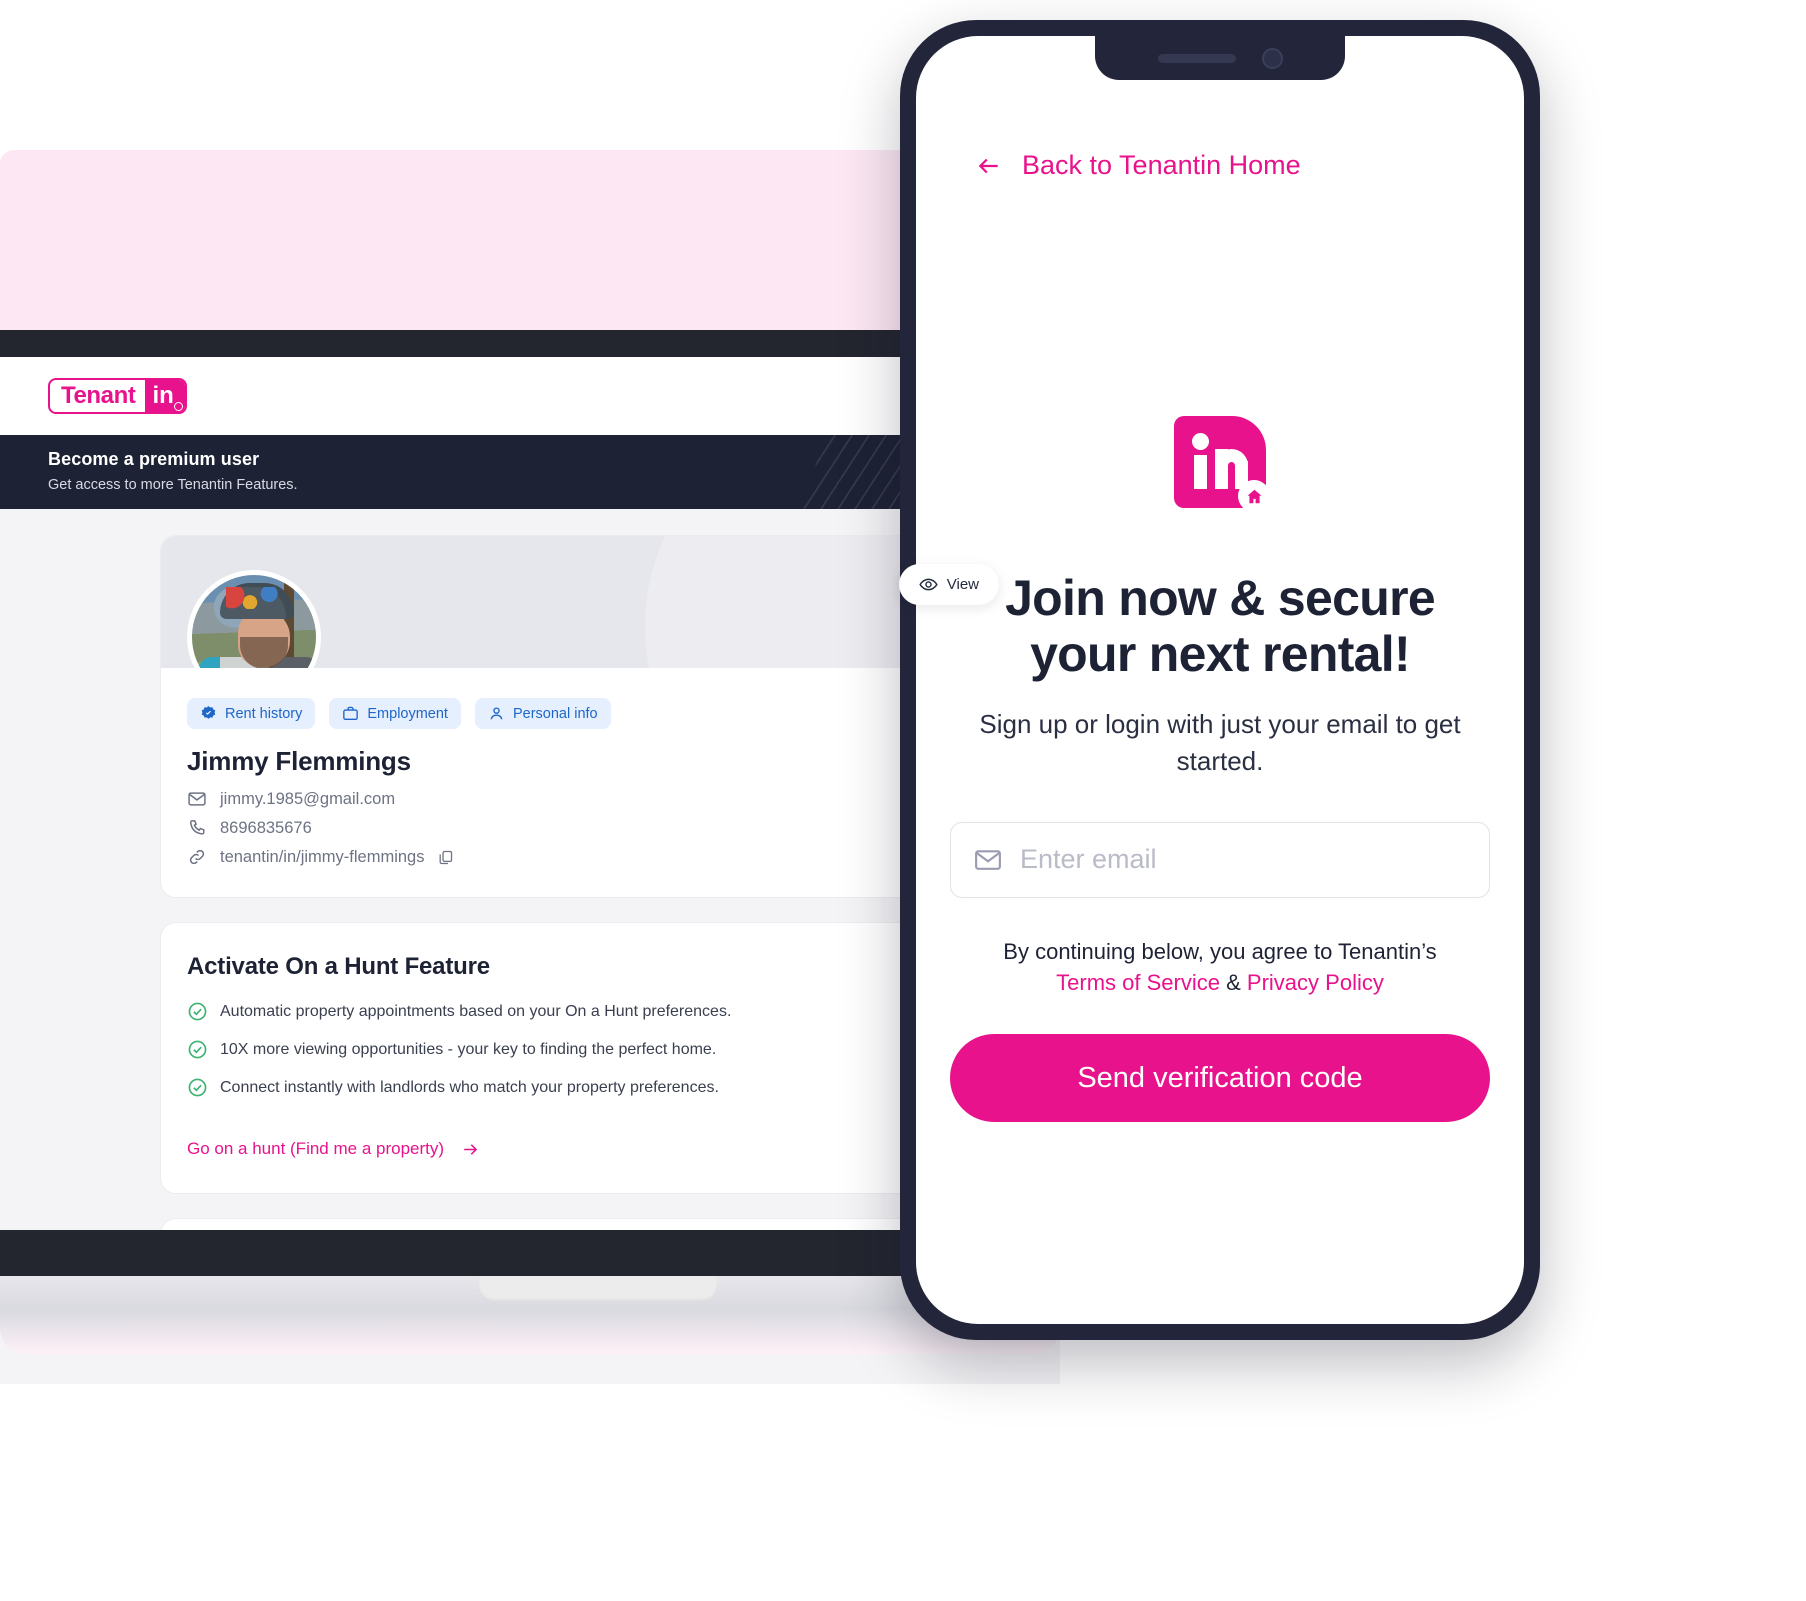 This screenshot has height=1601, width=1806. What do you see at coordinates (592, 828) in the screenshot?
I see `profile-phone-row: 8696835676` at bounding box center [592, 828].